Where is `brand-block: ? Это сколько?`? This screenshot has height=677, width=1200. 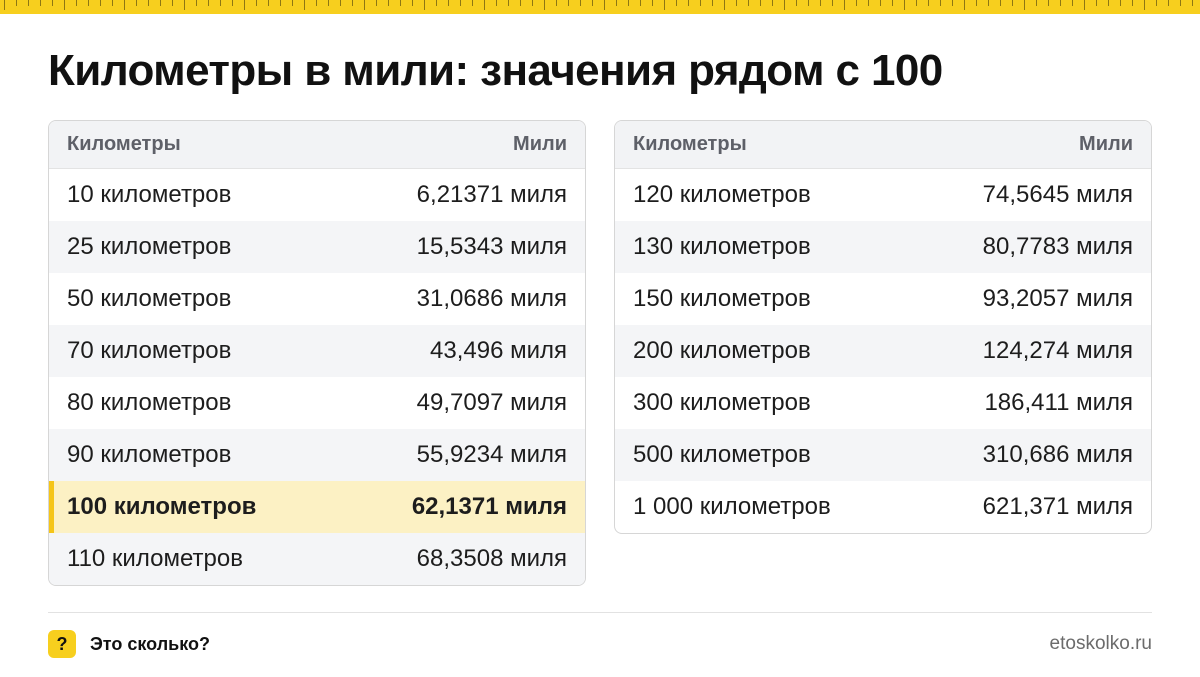 brand-block: ? Это сколько? is located at coordinates (129, 644).